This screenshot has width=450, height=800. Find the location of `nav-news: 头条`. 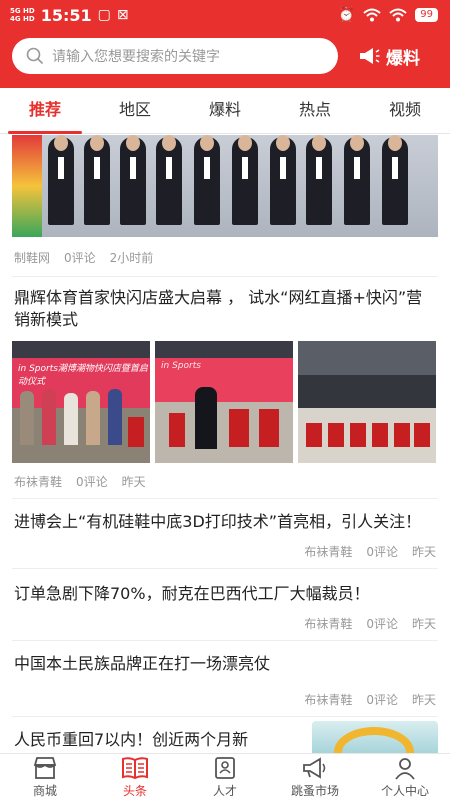

nav-news: 头条 is located at coordinates (135, 777).